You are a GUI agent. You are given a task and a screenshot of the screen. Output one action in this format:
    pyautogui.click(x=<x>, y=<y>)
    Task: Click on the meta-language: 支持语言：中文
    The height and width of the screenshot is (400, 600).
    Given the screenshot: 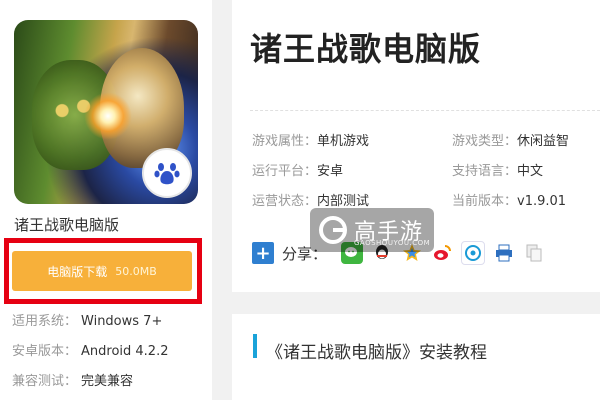 What is the action you would take?
    pyautogui.click(x=497, y=169)
    